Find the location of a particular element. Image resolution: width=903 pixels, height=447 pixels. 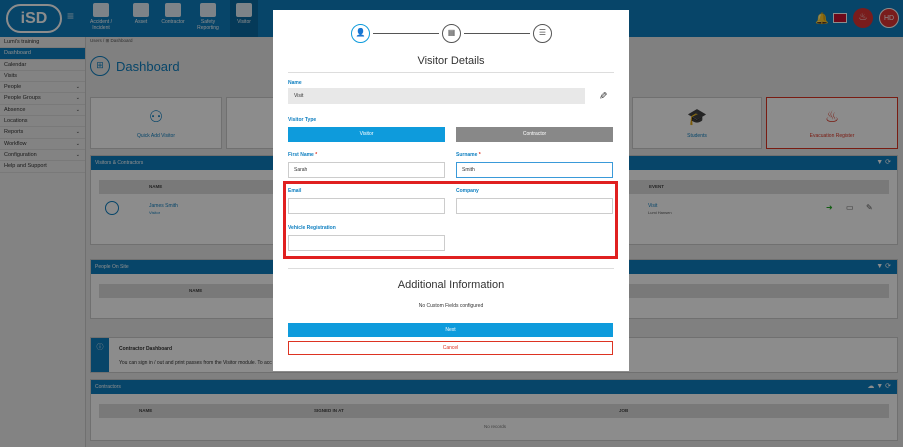

surname-label: Surname * is located at coordinates (468, 155).